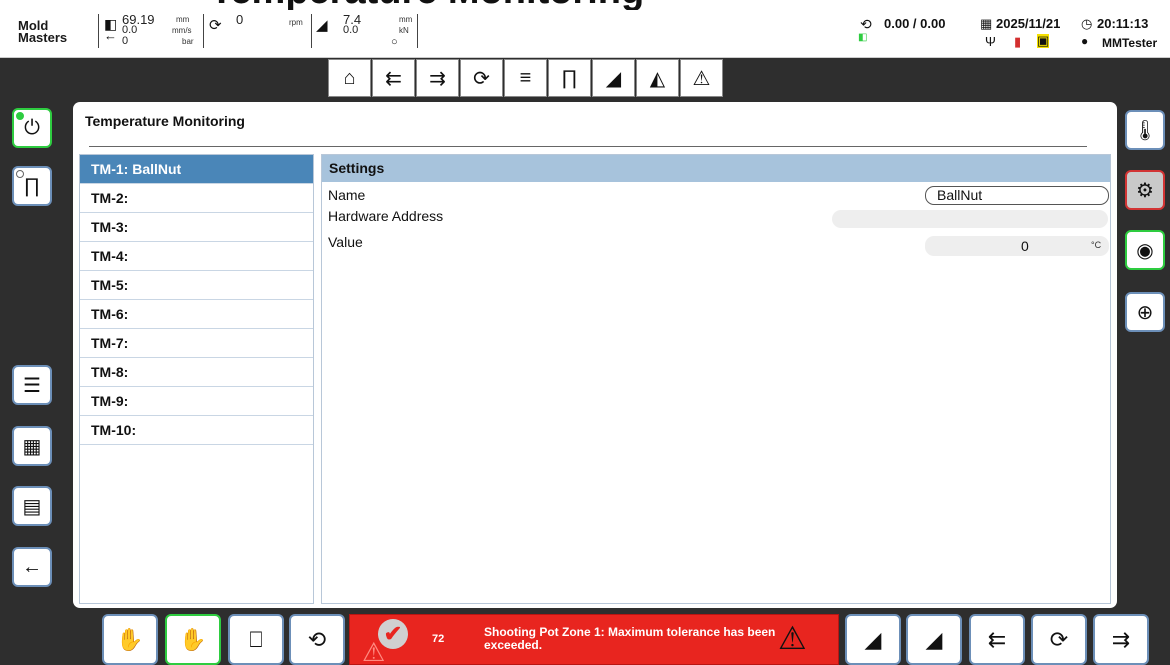 This screenshot has width=1170, height=665. Describe the element at coordinates (1043, 40) in the screenshot. I see `storage-icon: ▣` at that location.